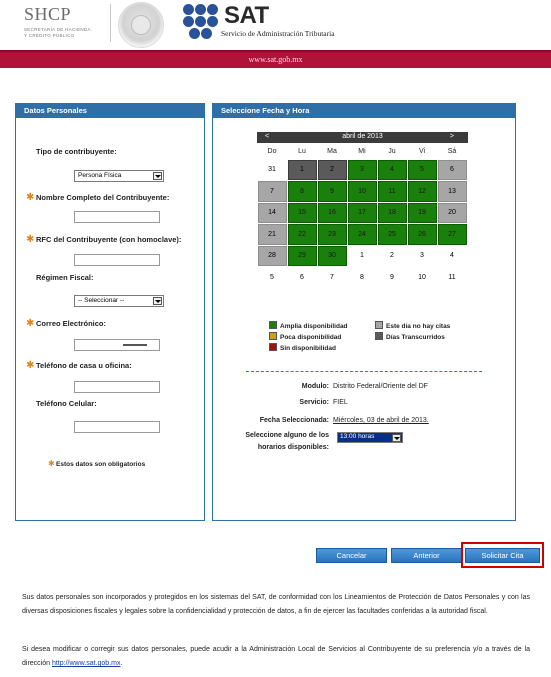 The image size is (551, 677). I want to click on calendar-day-gray: 28, so click(272, 255).